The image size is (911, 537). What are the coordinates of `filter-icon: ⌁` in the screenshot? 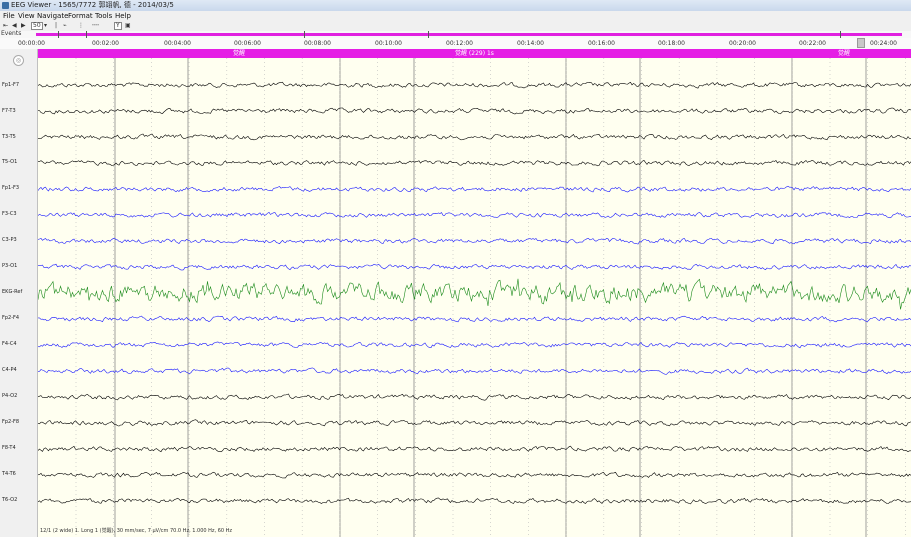 It's located at (65, 26).